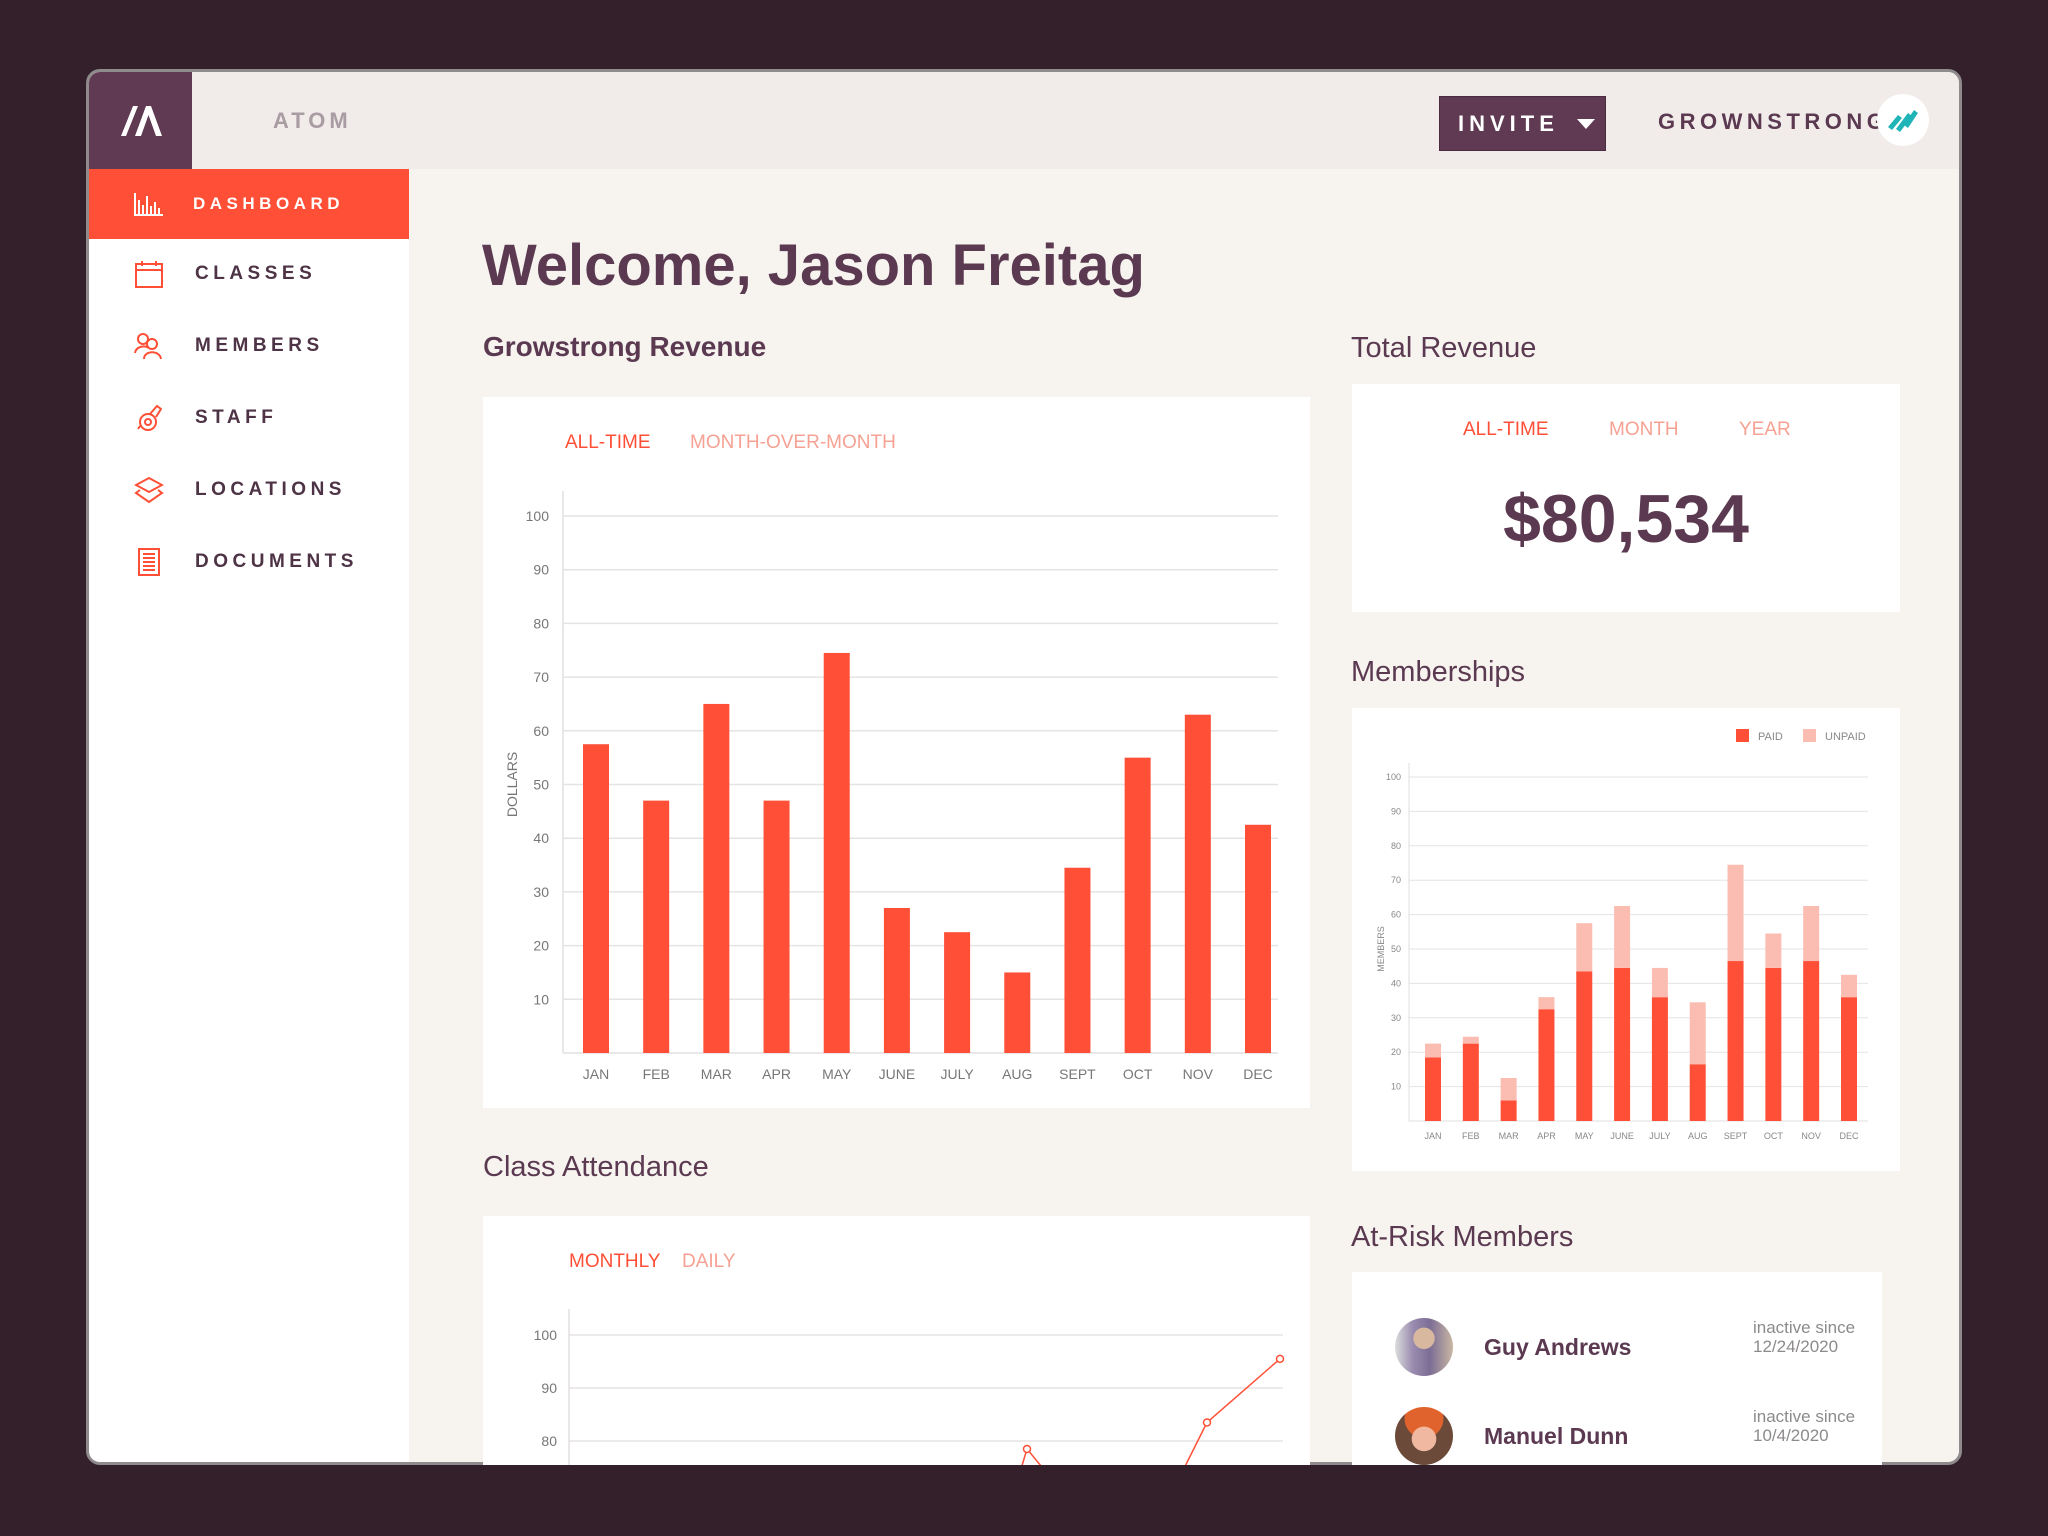 The image size is (2048, 1536). Describe the element at coordinates (1197, 883) in the screenshot. I see `bar-nov` at that location.